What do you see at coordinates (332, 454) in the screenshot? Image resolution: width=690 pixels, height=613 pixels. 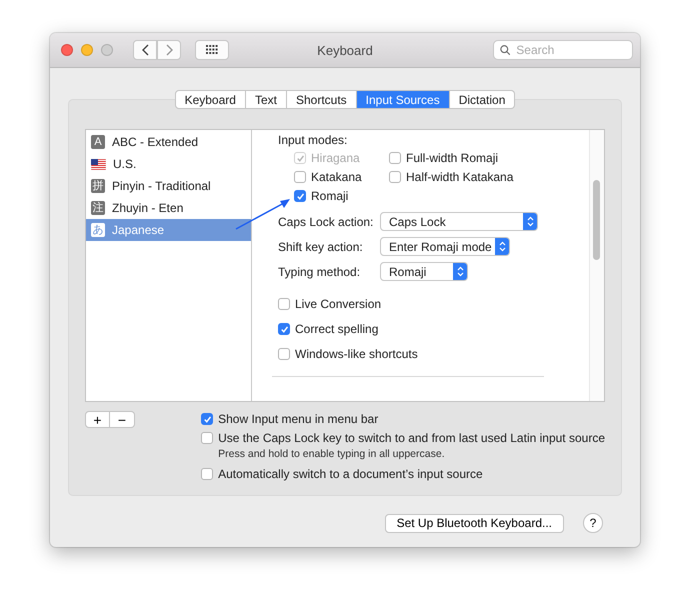 I see `hint-text: Press and hold to enable typing in all uppercase.` at bounding box center [332, 454].